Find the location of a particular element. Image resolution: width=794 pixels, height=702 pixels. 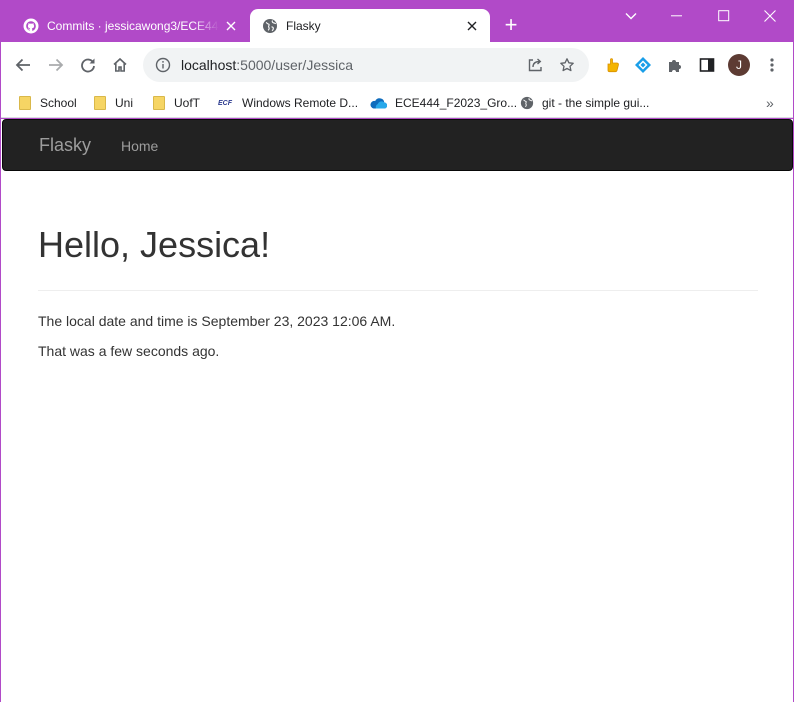

nav-link-home: Home is located at coordinates (139, 146).